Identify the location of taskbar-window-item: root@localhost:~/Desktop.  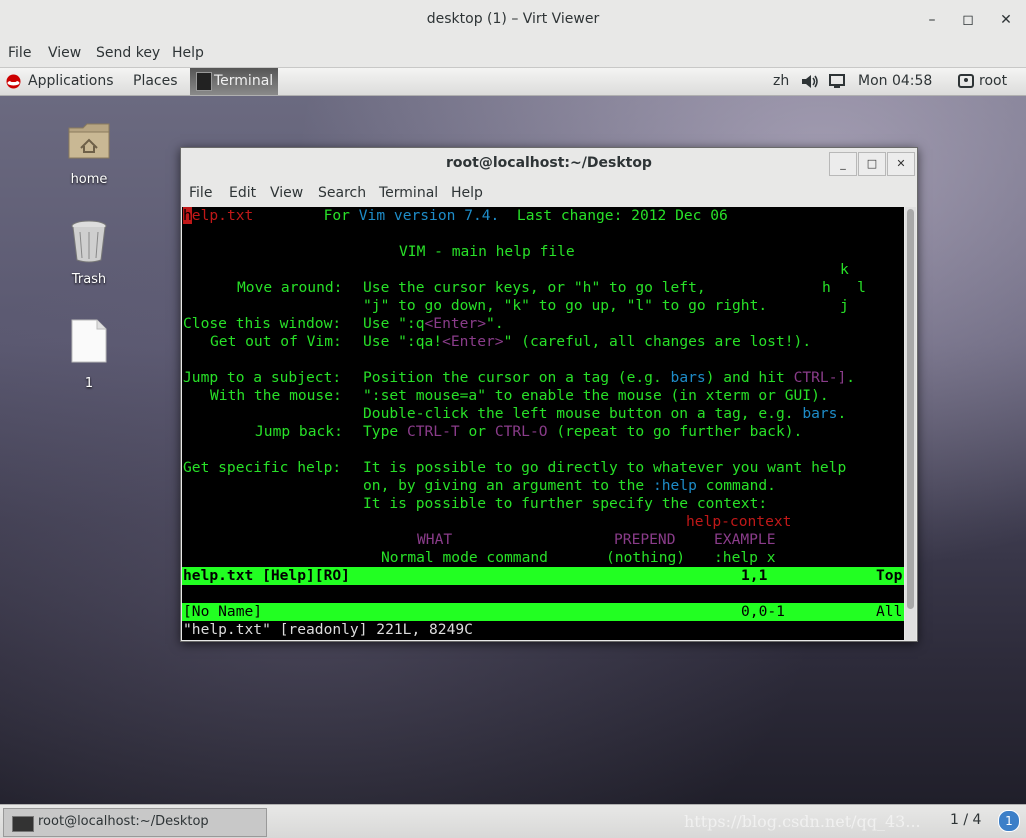
(135, 822).